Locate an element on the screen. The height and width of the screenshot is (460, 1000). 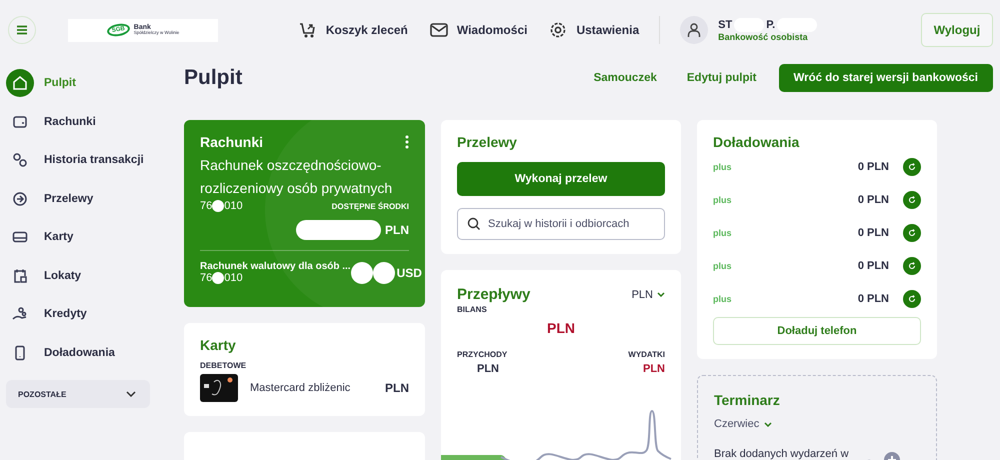
card-title: Przelewy is located at coordinates (487, 142).